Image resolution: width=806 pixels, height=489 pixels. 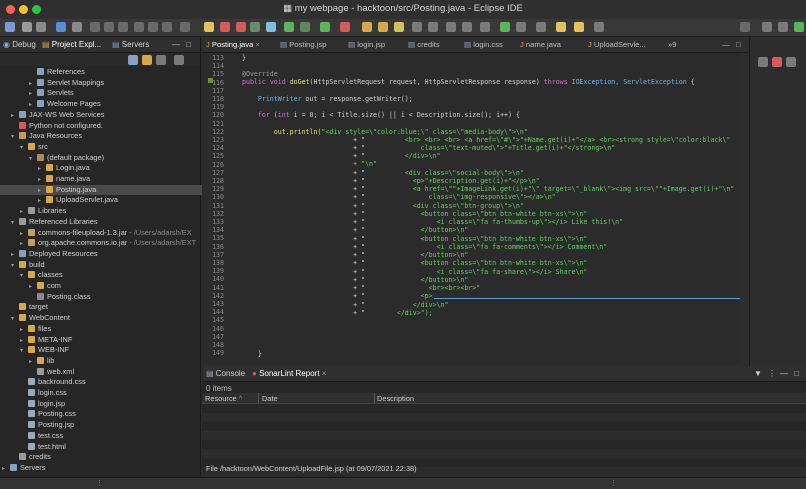 What do you see at coordinates (179, 60) in the screenshot?
I see `view-menu-icon` at bounding box center [179, 60].